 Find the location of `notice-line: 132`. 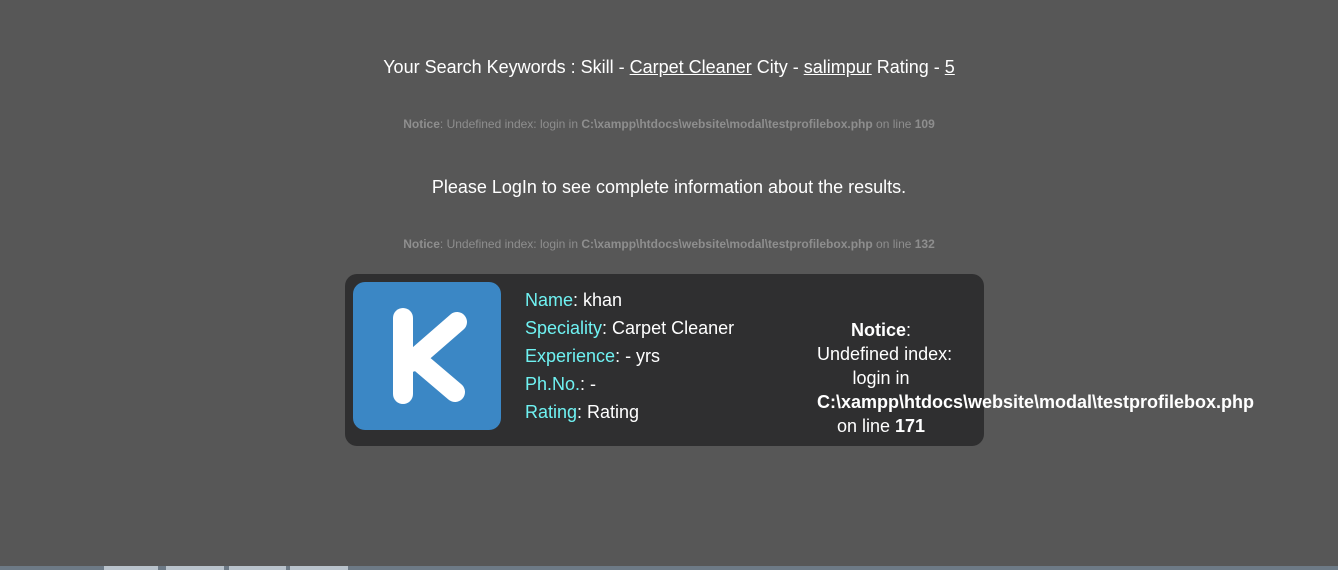

notice-line: 132 is located at coordinates (924, 244).